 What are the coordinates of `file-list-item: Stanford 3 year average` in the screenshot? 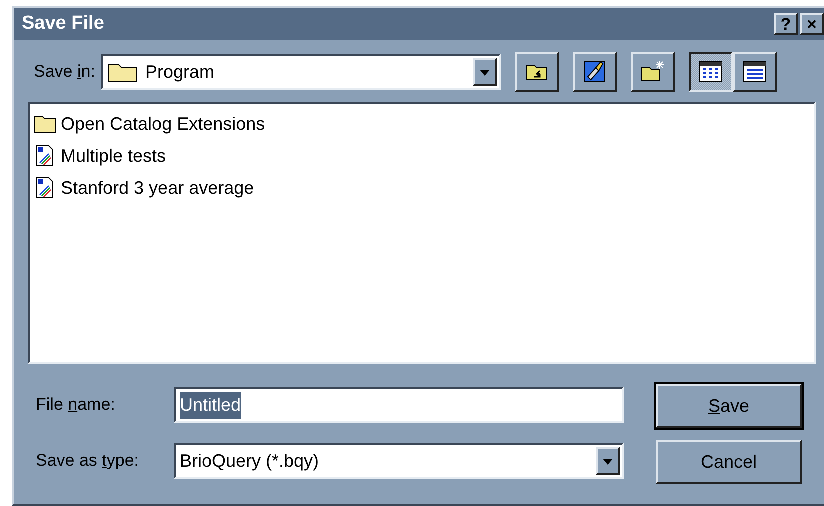 It's located at (422, 188).